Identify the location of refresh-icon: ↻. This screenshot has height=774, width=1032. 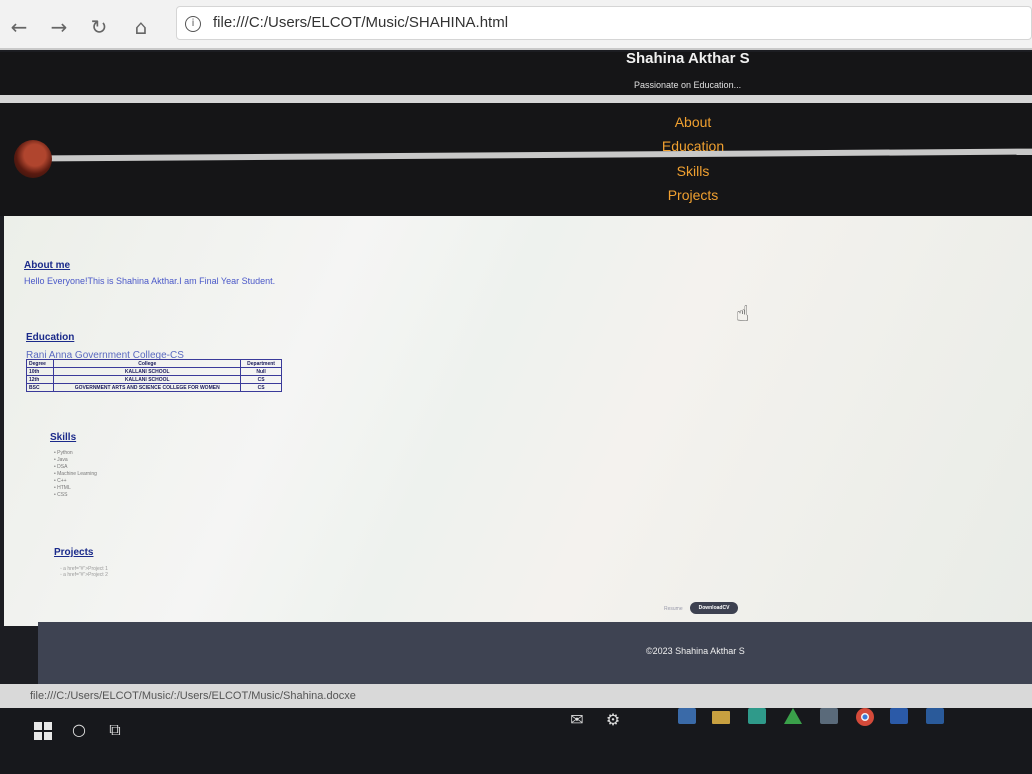
(99, 27).